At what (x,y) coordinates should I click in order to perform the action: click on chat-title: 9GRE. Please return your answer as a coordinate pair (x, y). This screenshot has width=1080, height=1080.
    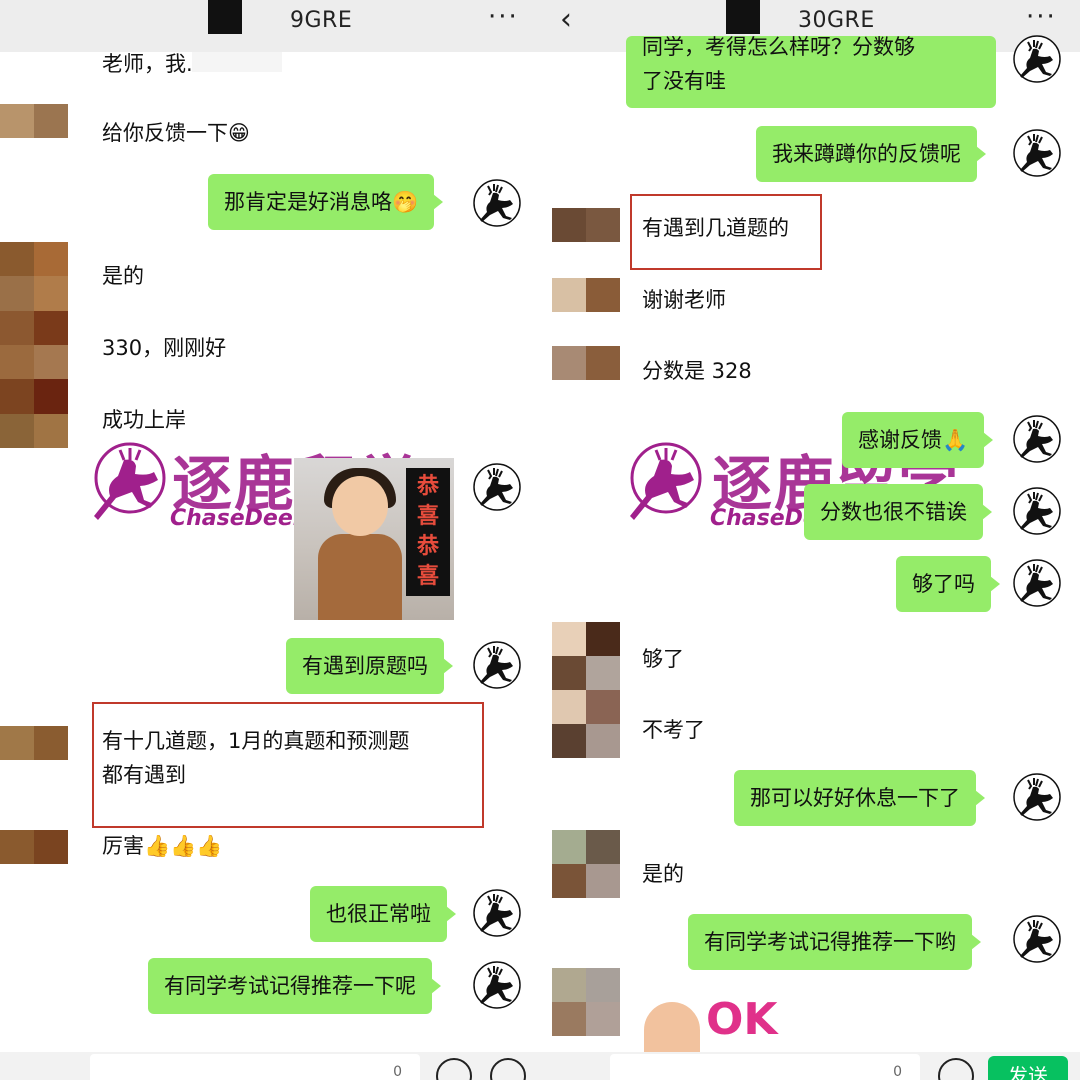
    Looking at the image, I should click on (321, 20).